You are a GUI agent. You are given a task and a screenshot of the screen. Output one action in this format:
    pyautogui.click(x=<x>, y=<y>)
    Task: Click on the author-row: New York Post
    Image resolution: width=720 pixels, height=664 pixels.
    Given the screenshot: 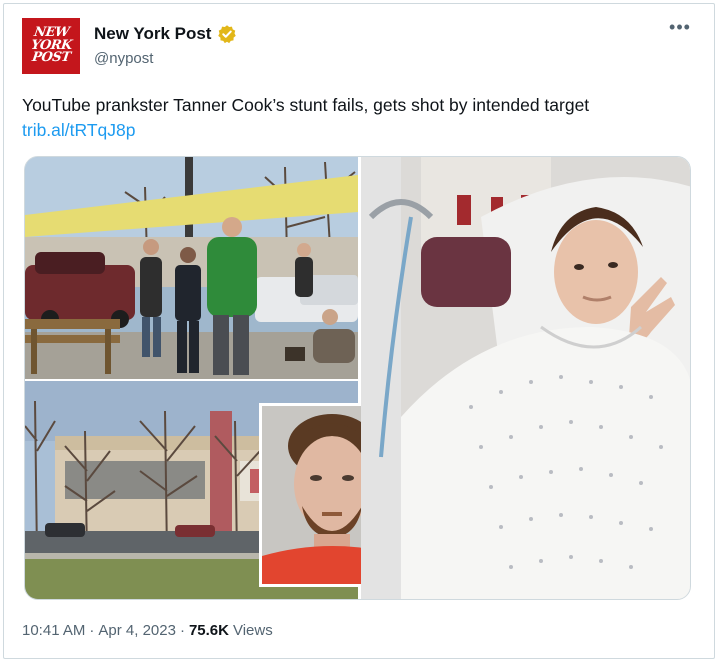 What is the action you would take?
    pyautogui.click(x=165, y=34)
    